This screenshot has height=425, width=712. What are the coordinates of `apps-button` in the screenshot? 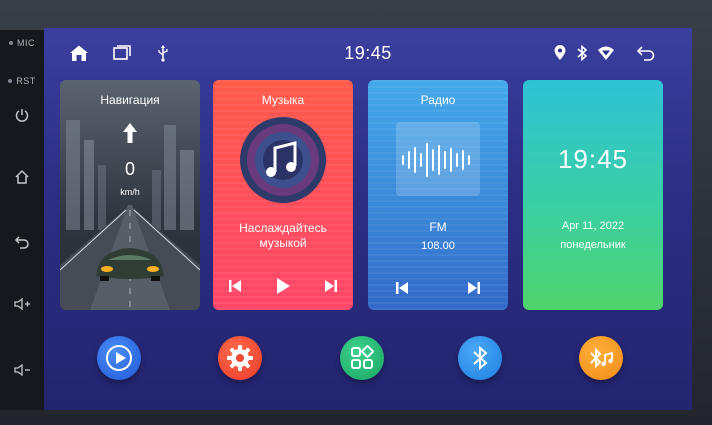 It's located at (362, 358).